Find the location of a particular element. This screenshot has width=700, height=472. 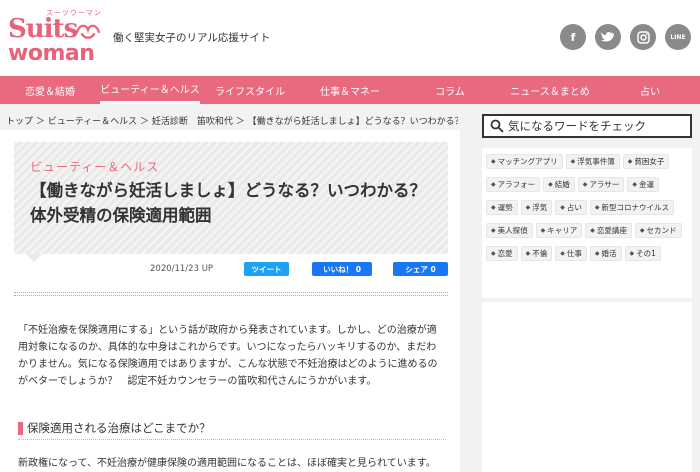

tag-item: 結婚 is located at coordinates (559, 184).